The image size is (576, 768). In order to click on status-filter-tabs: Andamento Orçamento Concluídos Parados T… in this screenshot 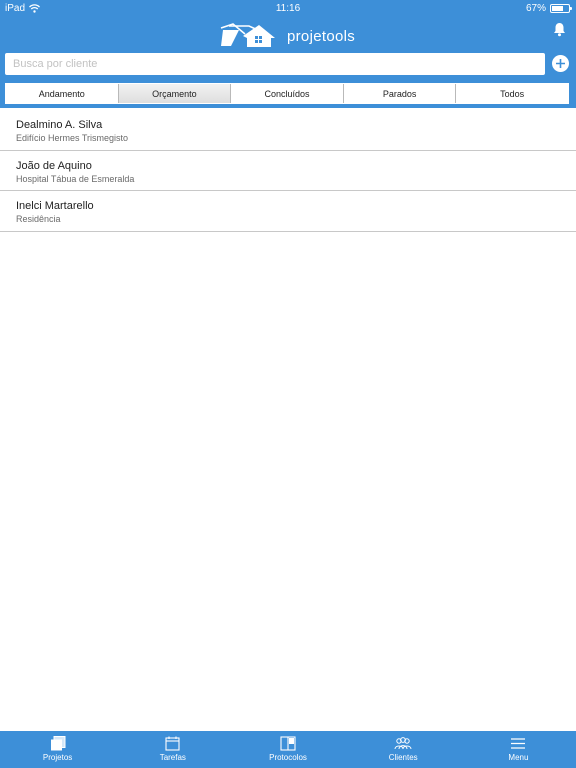, I will do `click(287, 93)`.